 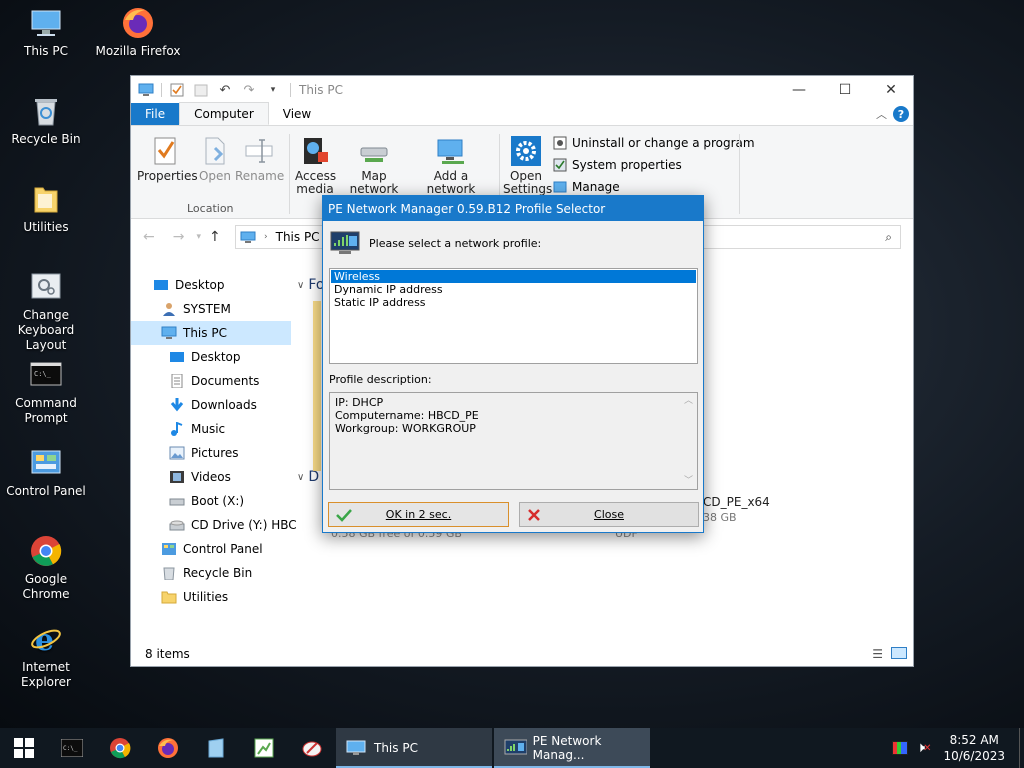 What do you see at coordinates (974, 756) in the screenshot?
I see `clock-date: 10/6/2023` at bounding box center [974, 756].